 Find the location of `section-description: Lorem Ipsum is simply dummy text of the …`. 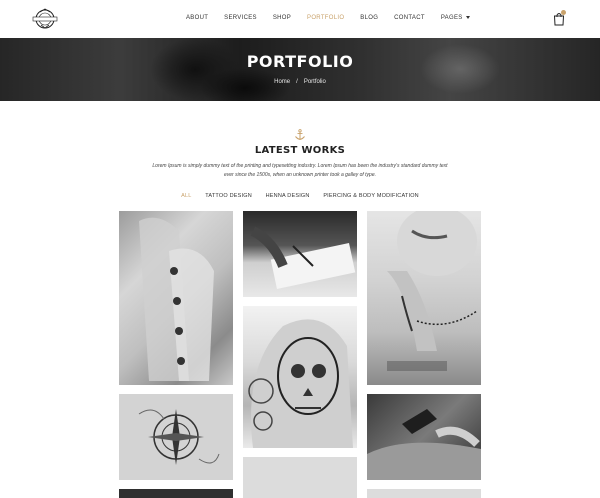

section-description: Lorem Ipsum is simply dummy text of the … is located at coordinates (300, 170).